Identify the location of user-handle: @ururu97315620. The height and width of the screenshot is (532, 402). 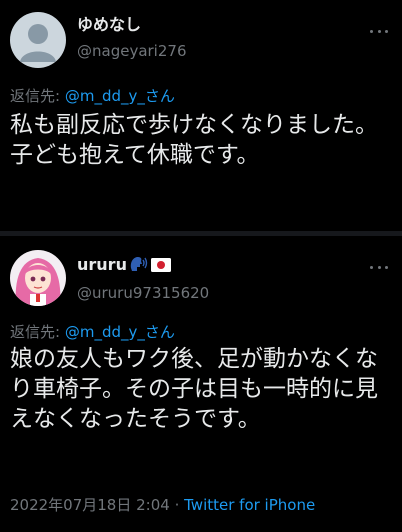
(143, 293).